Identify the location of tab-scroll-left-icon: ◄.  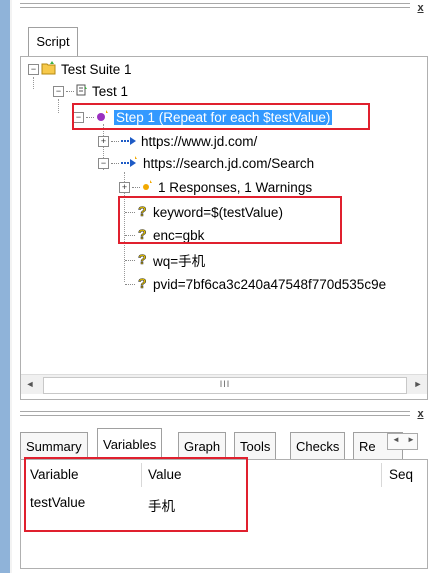
(396, 439).